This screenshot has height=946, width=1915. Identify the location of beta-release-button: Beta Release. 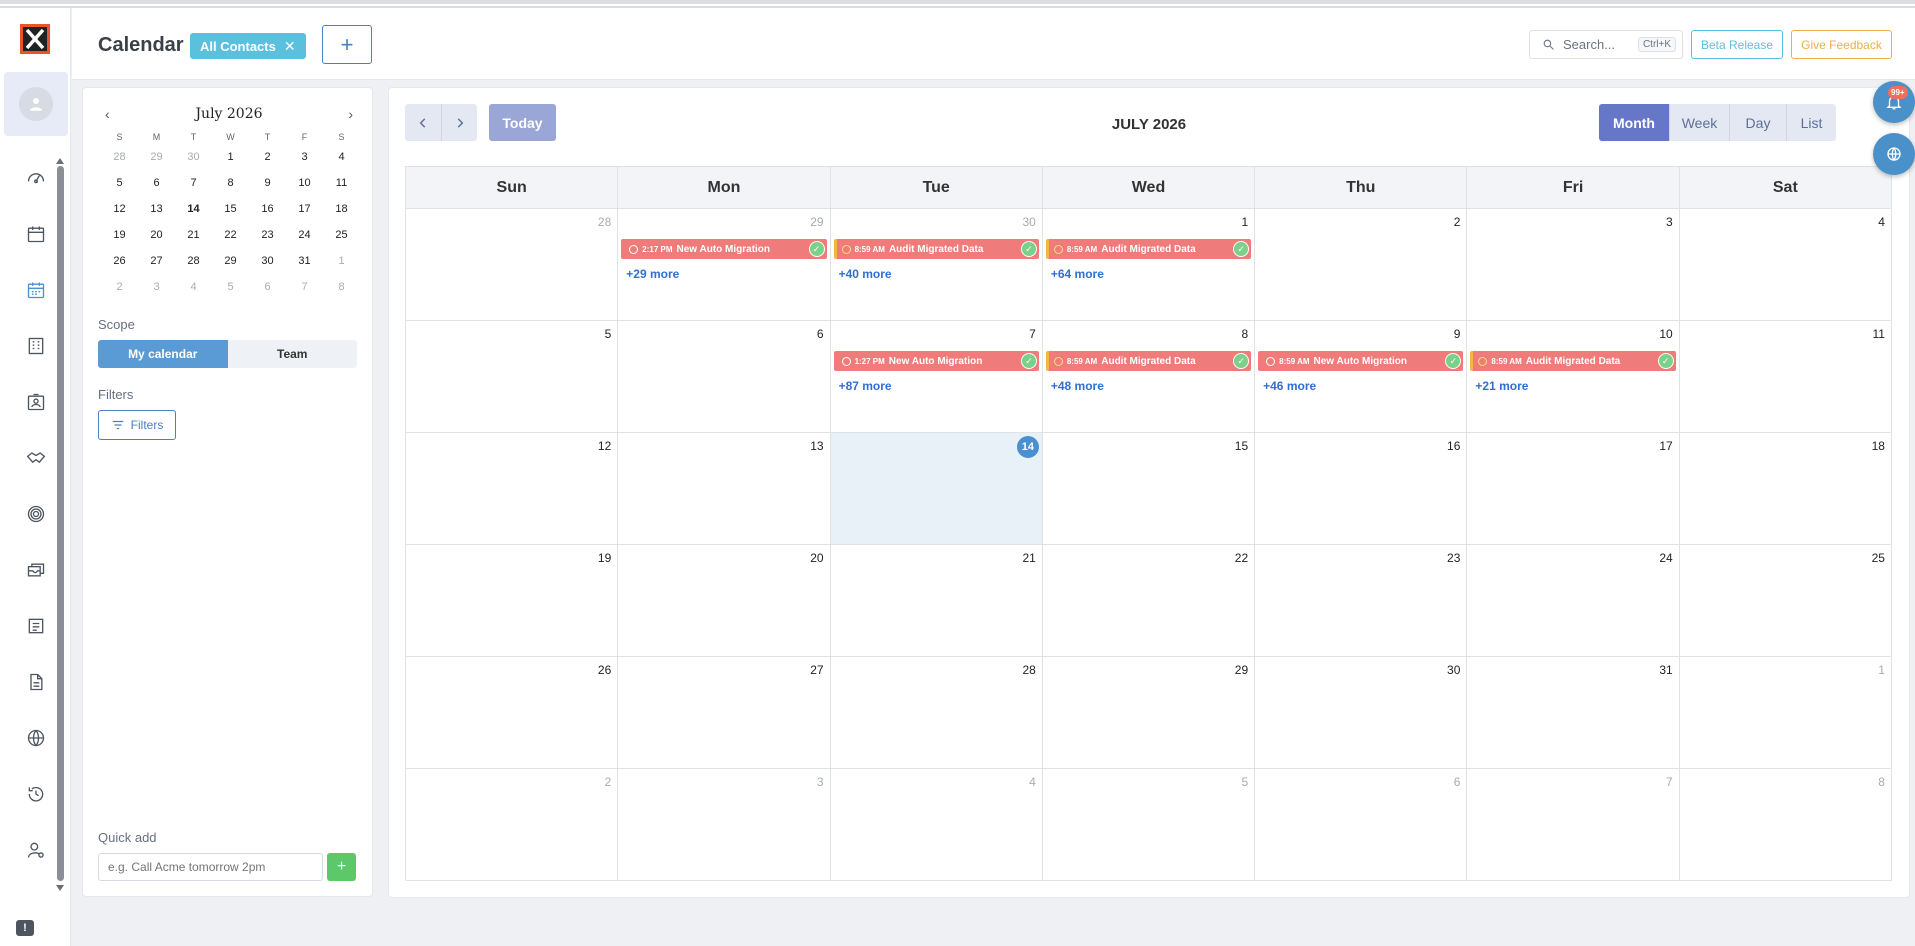
(1737, 44).